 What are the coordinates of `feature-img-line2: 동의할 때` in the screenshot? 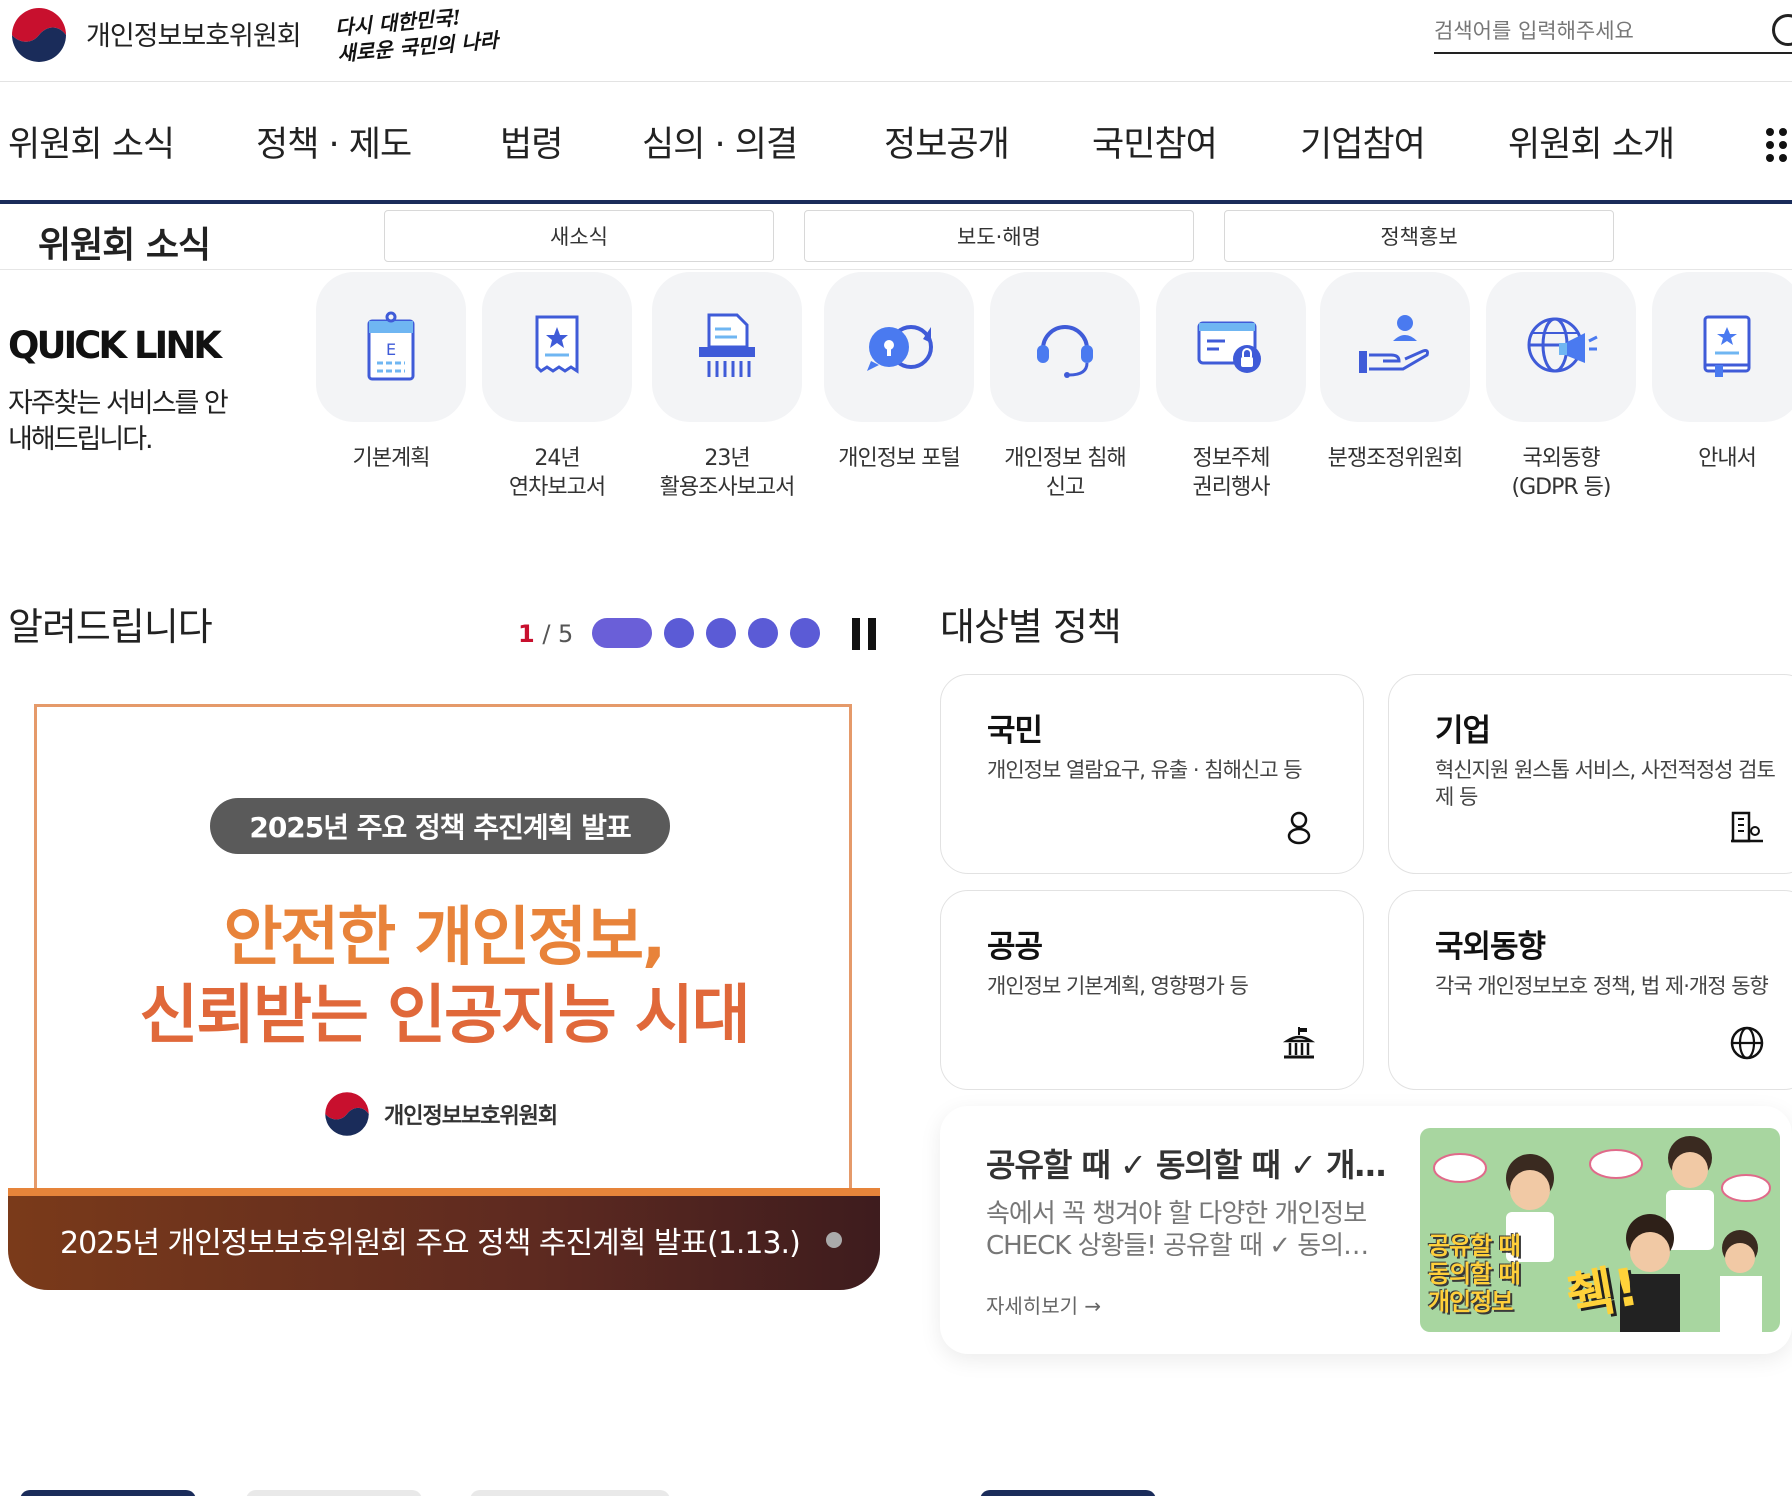 It's located at (1474, 1274).